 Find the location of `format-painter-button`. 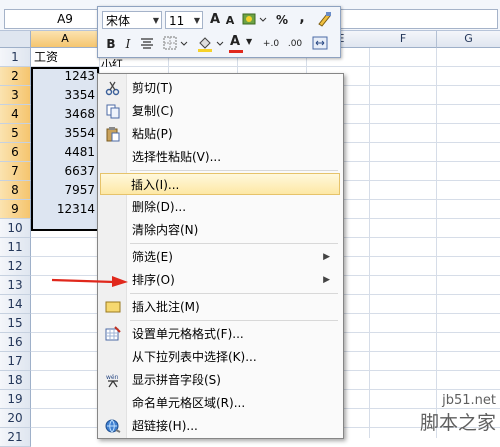

format-painter-button is located at coordinates (324, 19).